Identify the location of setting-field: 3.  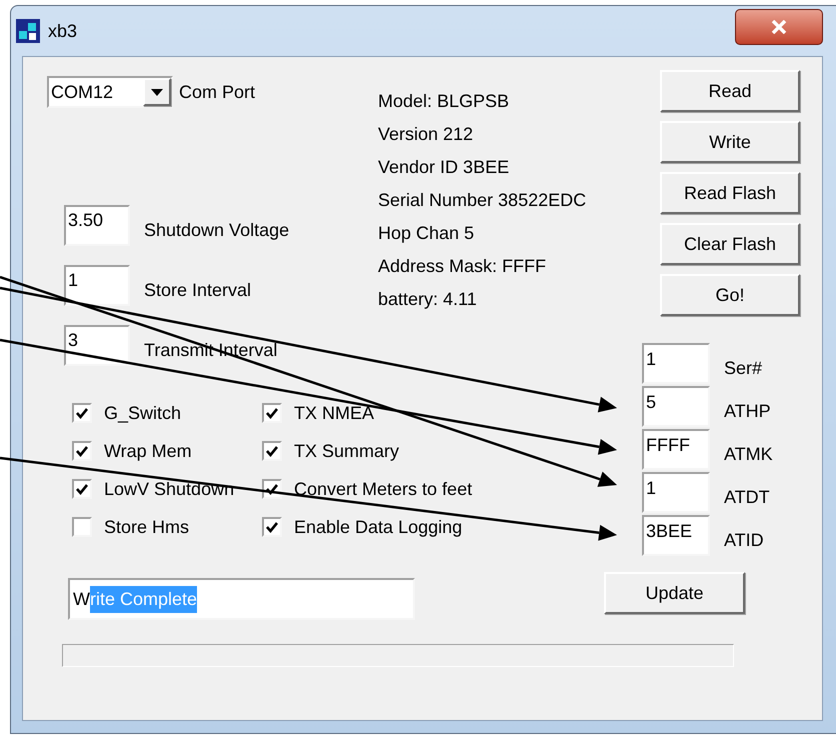
(97, 345).